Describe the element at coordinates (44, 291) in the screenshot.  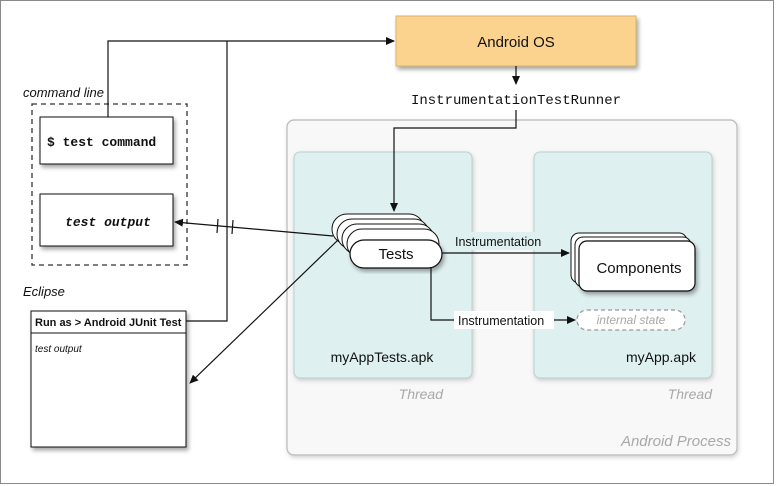
I see `eclipse-caption: Eclipse` at that location.